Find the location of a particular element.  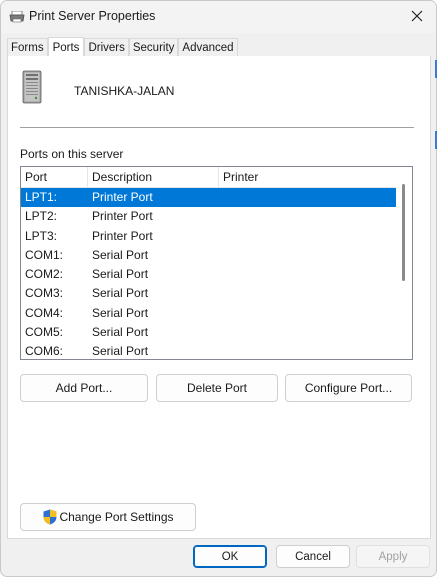

port-row-port: COM2: is located at coordinates (44, 274).